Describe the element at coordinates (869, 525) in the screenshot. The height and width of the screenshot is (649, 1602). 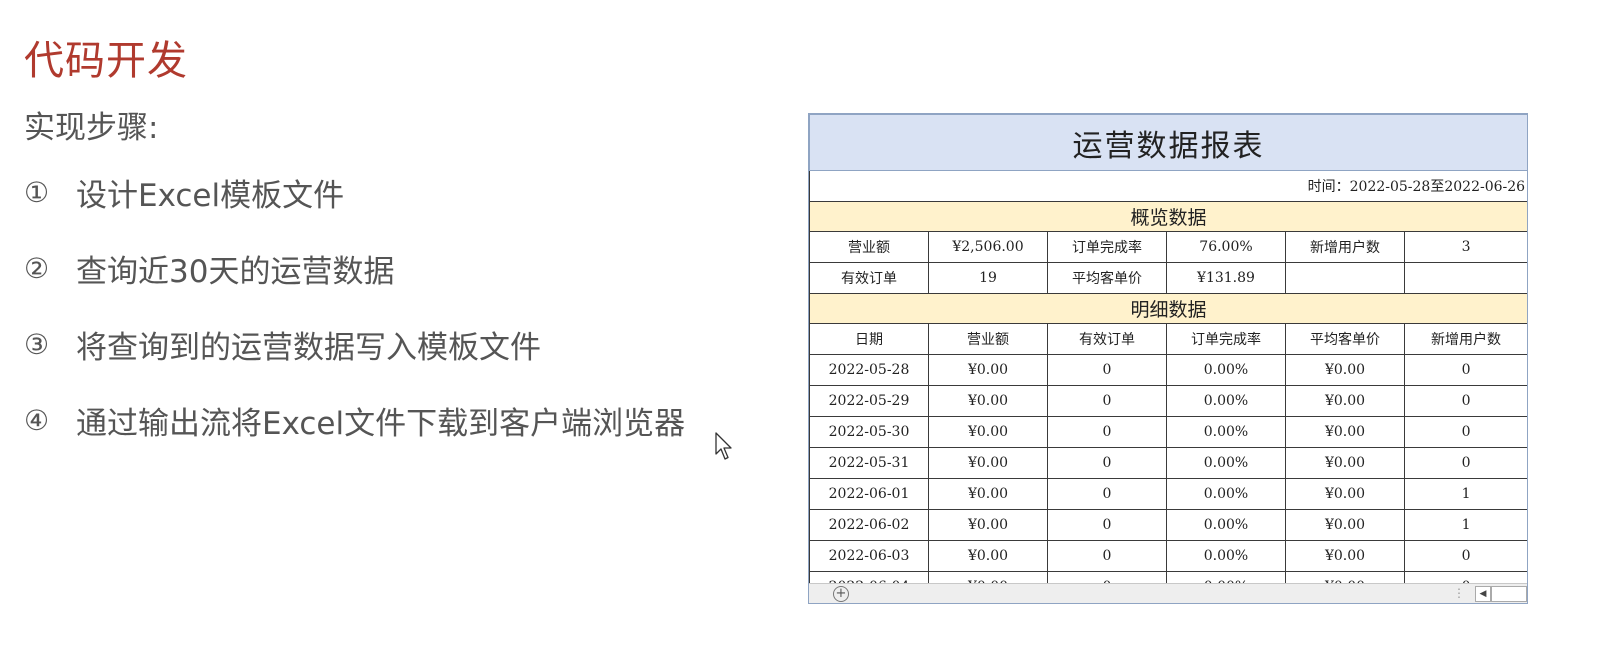
I see `table-cell: 2022-06-02` at that location.